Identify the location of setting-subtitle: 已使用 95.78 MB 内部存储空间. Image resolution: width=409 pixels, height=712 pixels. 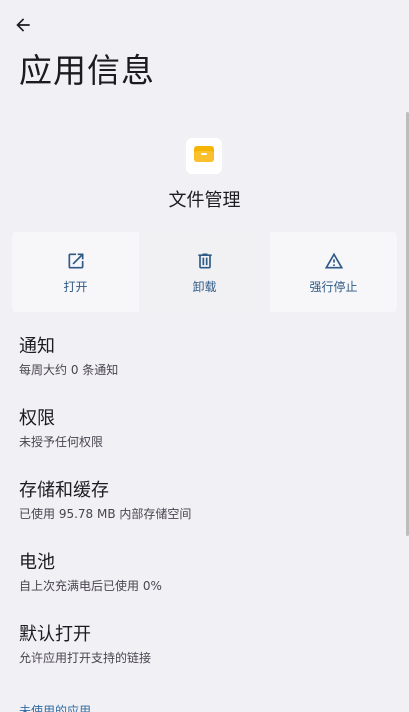
(105, 514).